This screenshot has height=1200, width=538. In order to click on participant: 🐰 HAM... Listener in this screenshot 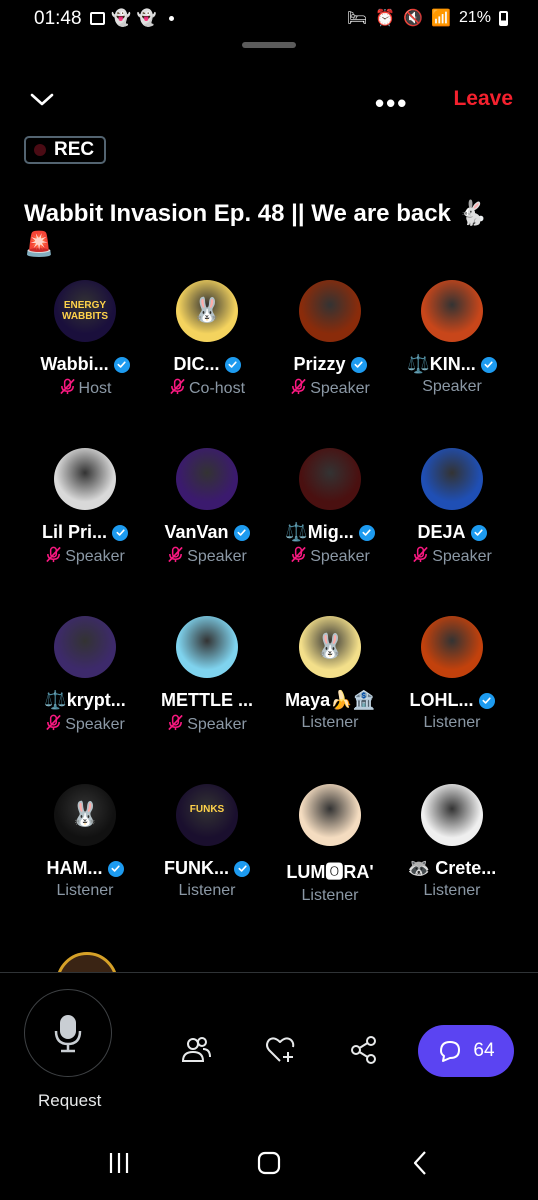, I will do `click(85, 842)`.